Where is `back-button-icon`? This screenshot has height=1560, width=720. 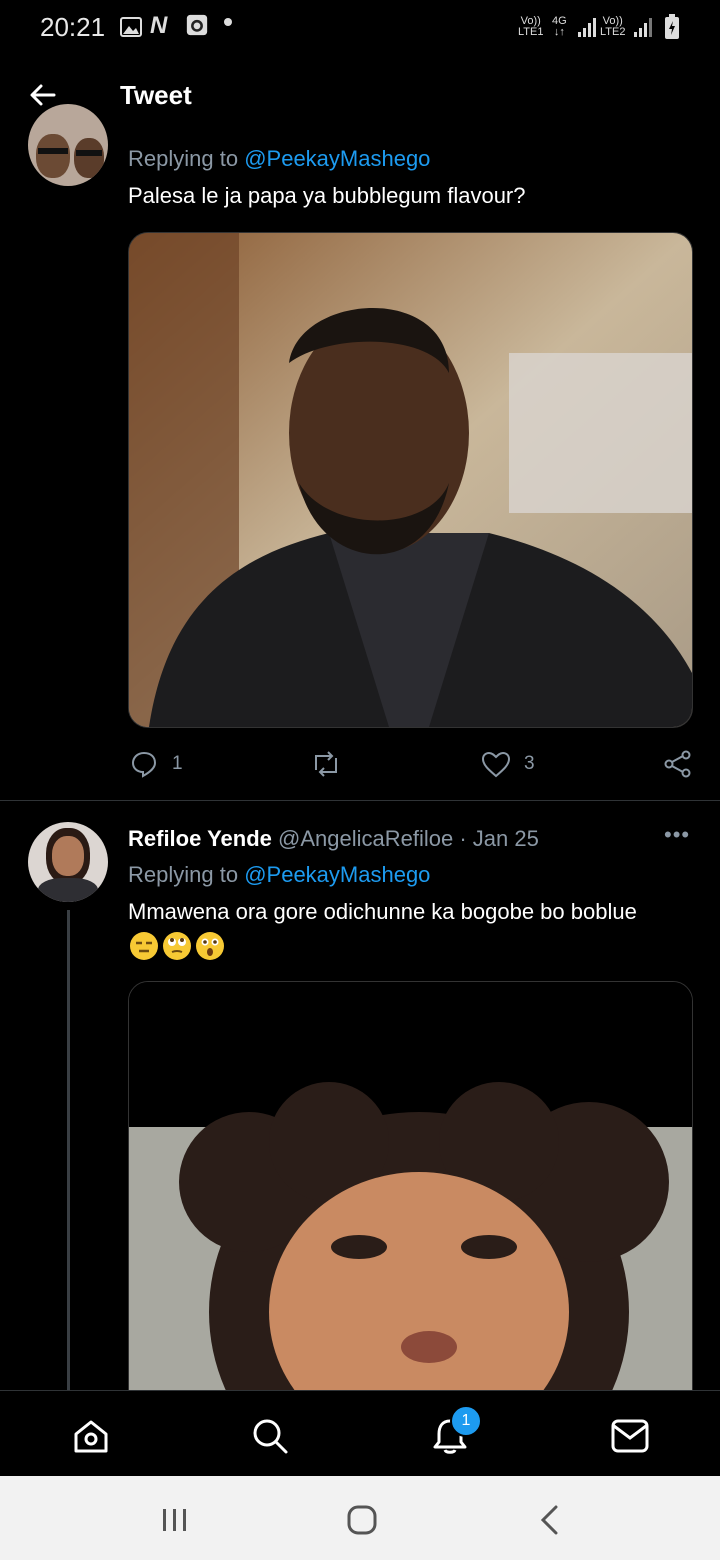
back-button-icon is located at coordinates (550, 1520).